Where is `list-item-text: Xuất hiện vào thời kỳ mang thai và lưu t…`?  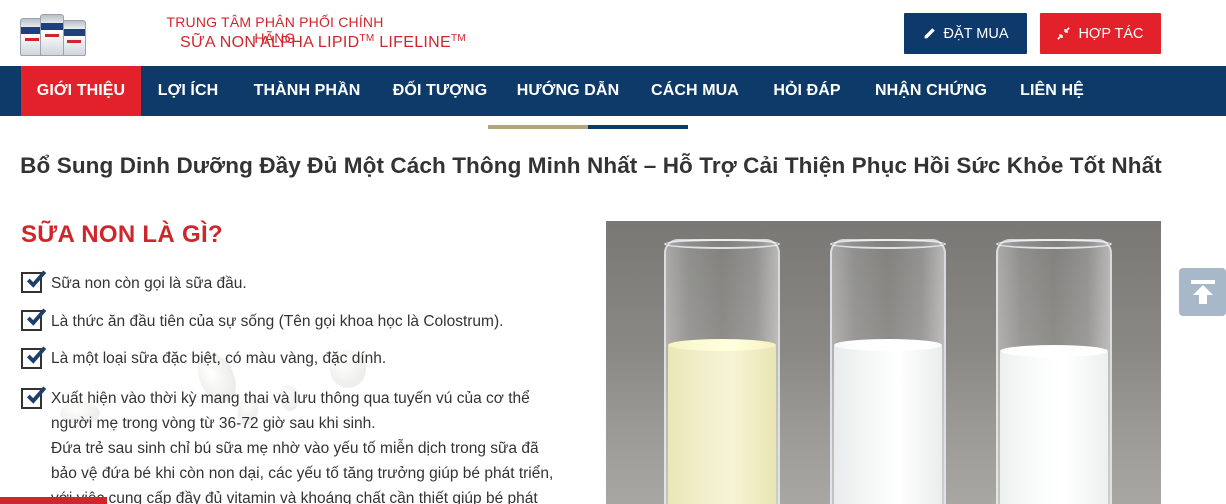 list-item-text: Xuất hiện vào thời kỳ mang thai và lưu t… is located at coordinates (290, 398).